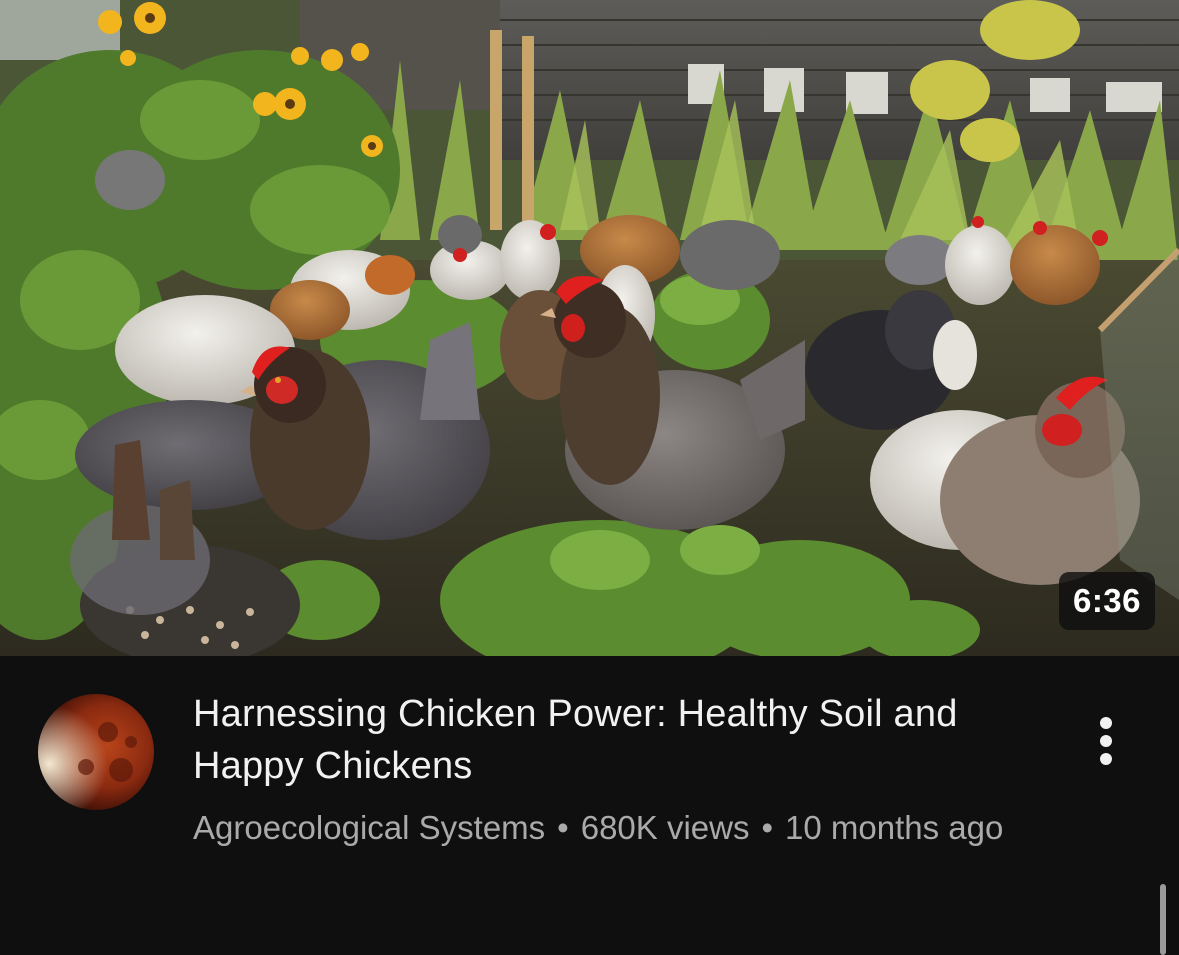 Image resolution: width=1179 pixels, height=955 pixels. What do you see at coordinates (894, 827) in the screenshot?
I see `upload-age: 10 months ago` at bounding box center [894, 827].